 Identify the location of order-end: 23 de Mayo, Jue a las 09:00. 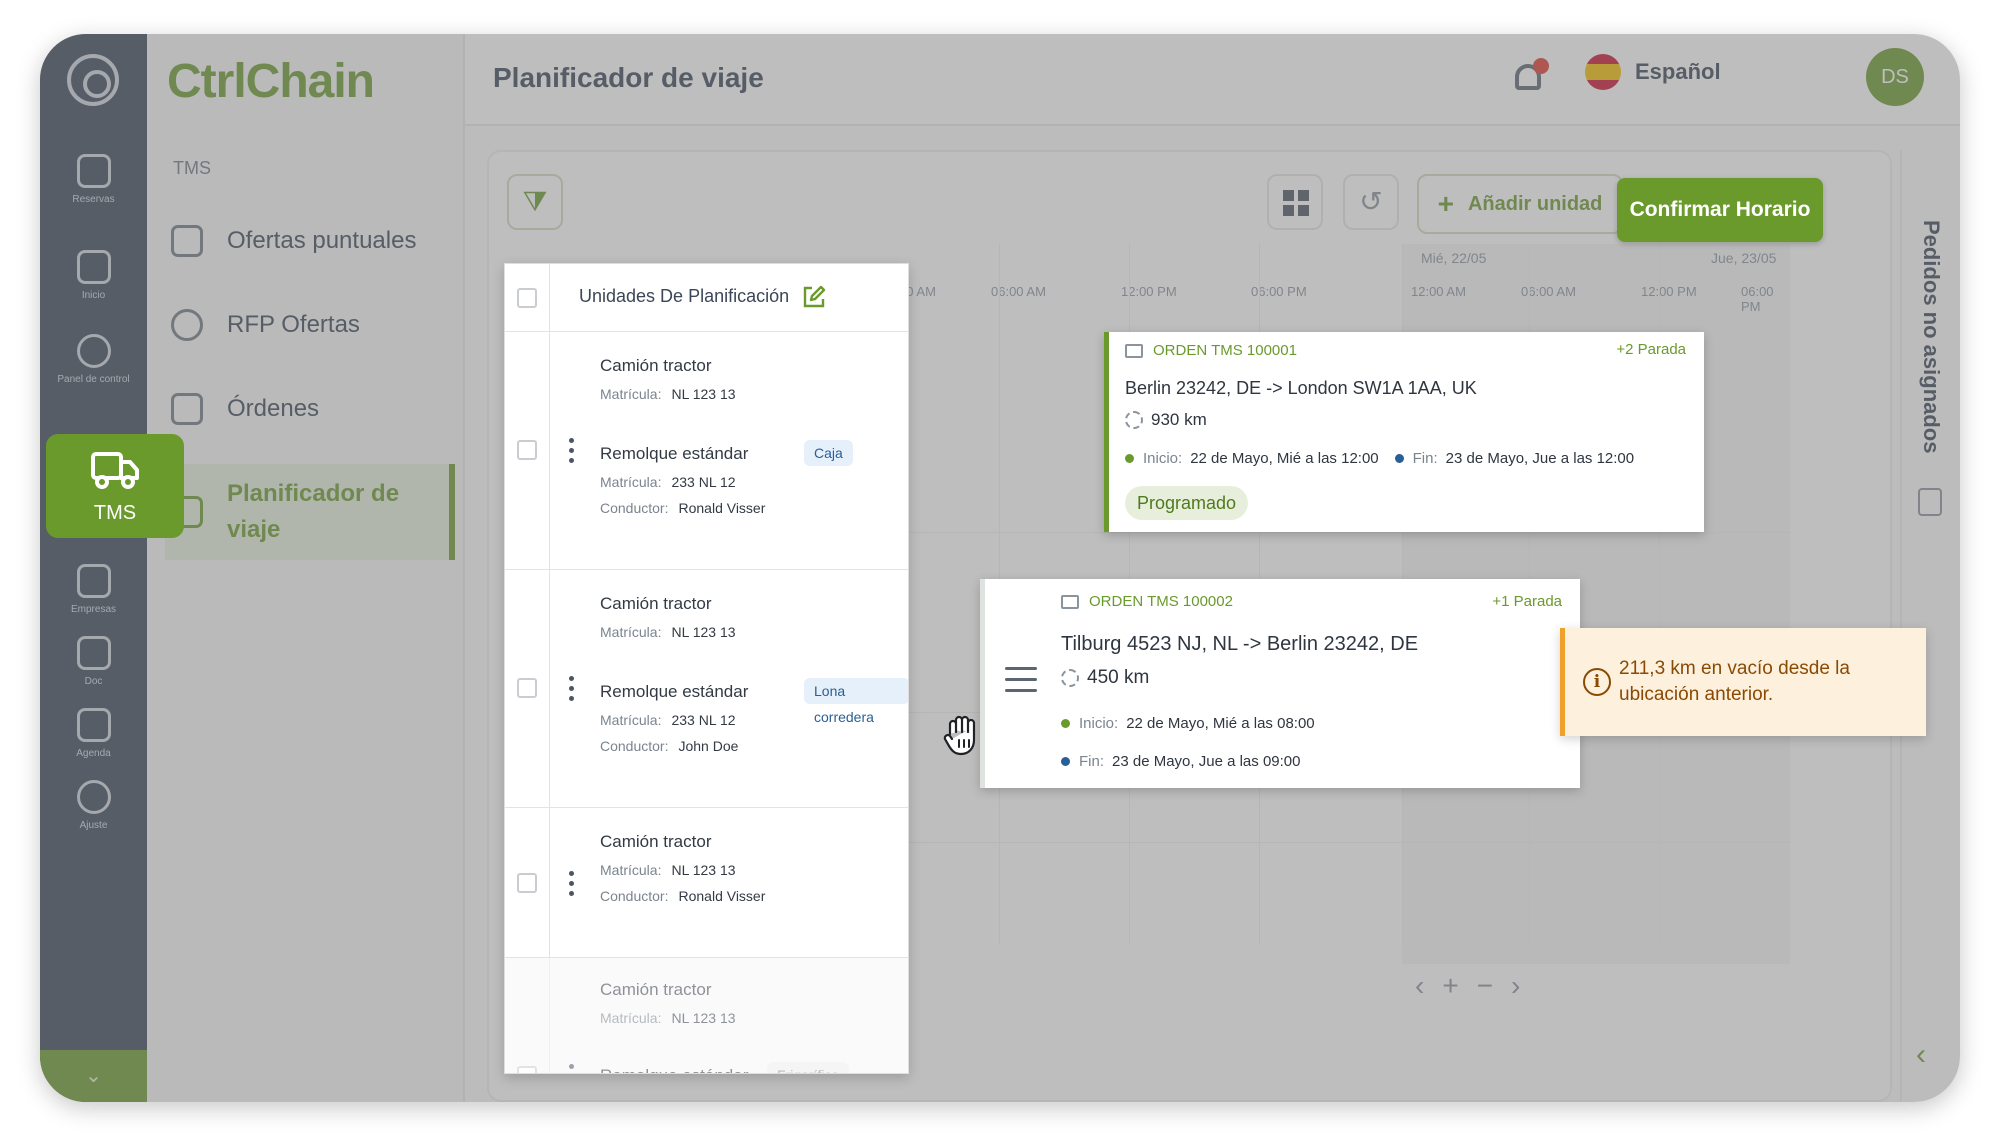
(1206, 761).